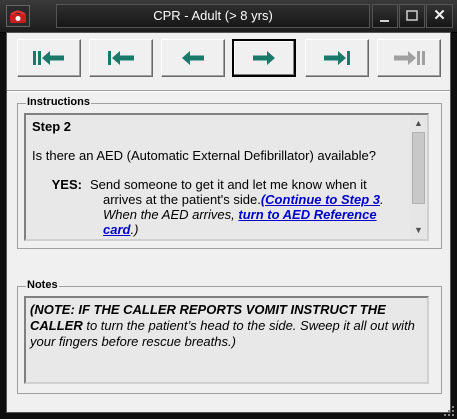  I want to click on next-button, so click(264, 58).